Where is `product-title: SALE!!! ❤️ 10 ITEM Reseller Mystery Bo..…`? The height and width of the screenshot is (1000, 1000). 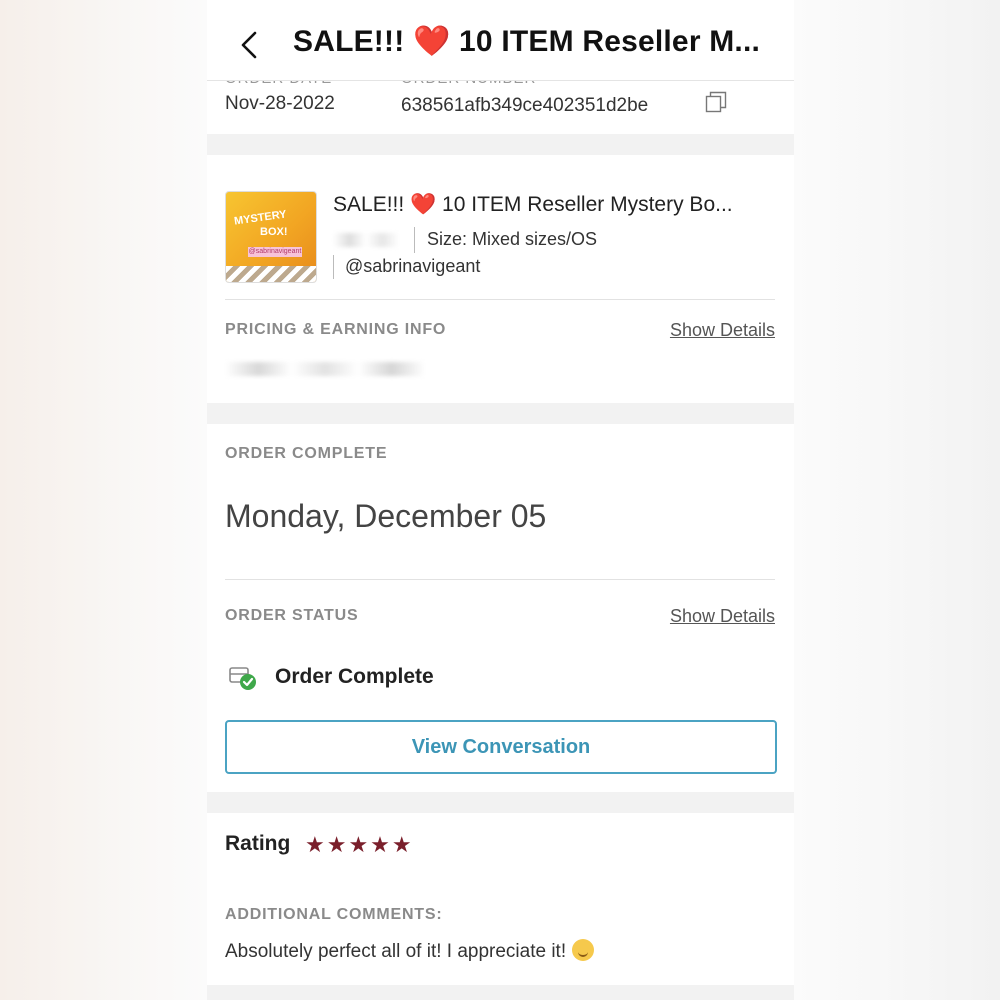
product-title: SALE!!! ❤️ 10 ITEM Reseller Mystery Bo..… is located at coordinates (533, 205).